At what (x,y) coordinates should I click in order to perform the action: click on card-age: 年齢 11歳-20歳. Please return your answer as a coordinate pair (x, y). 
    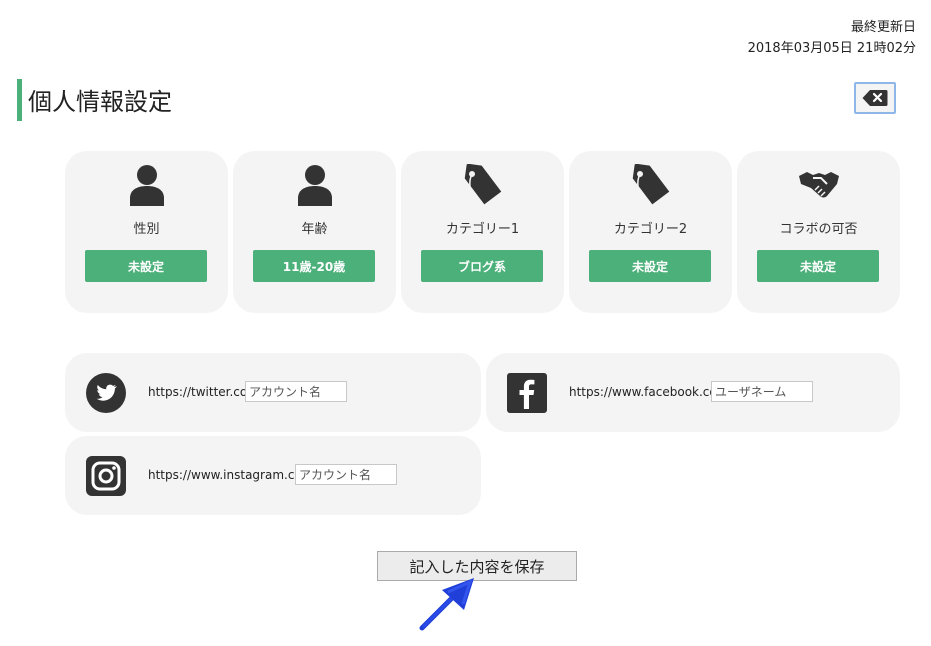
    Looking at the image, I should click on (314, 232).